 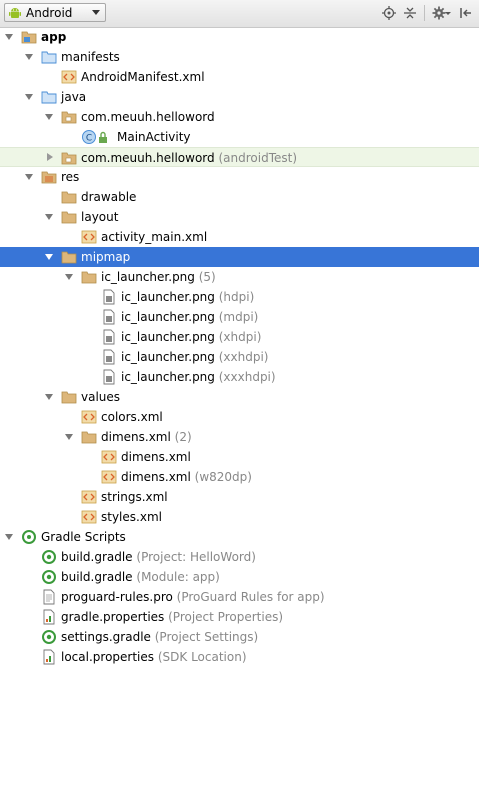 I want to click on tree-item-ic-launcher-group: ic_launcher.png (5), so click(x=239, y=277).